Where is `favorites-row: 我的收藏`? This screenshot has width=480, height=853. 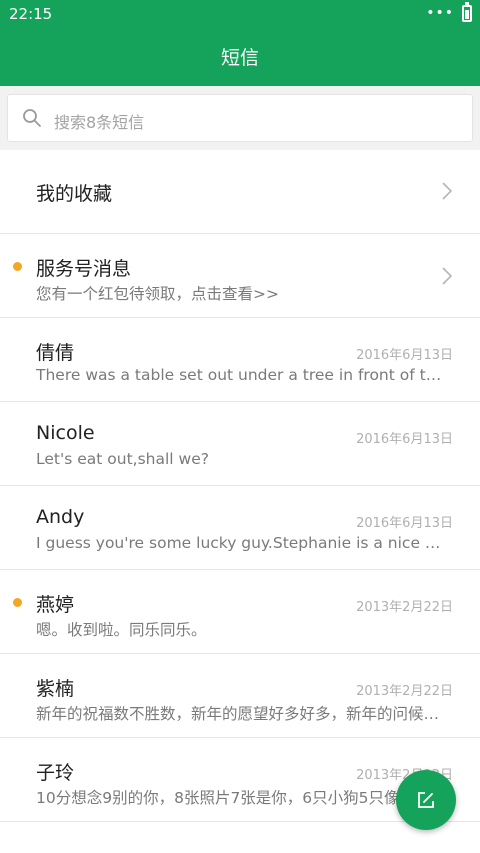 favorites-row: 我的收藏 is located at coordinates (240, 192).